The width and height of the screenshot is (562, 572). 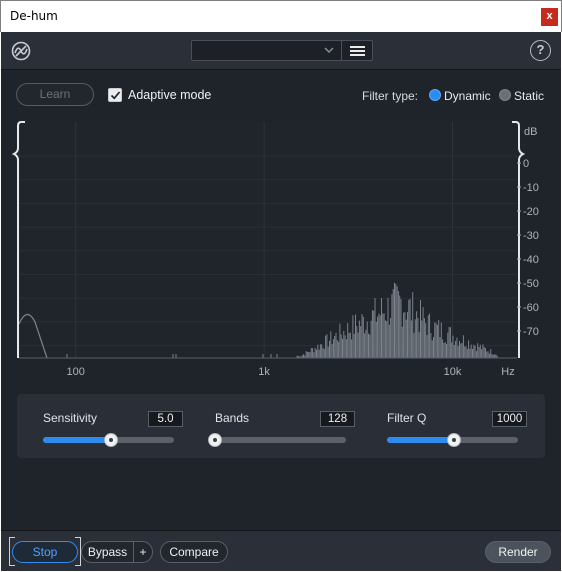 I want to click on learn-button: Learn, so click(x=55, y=94).